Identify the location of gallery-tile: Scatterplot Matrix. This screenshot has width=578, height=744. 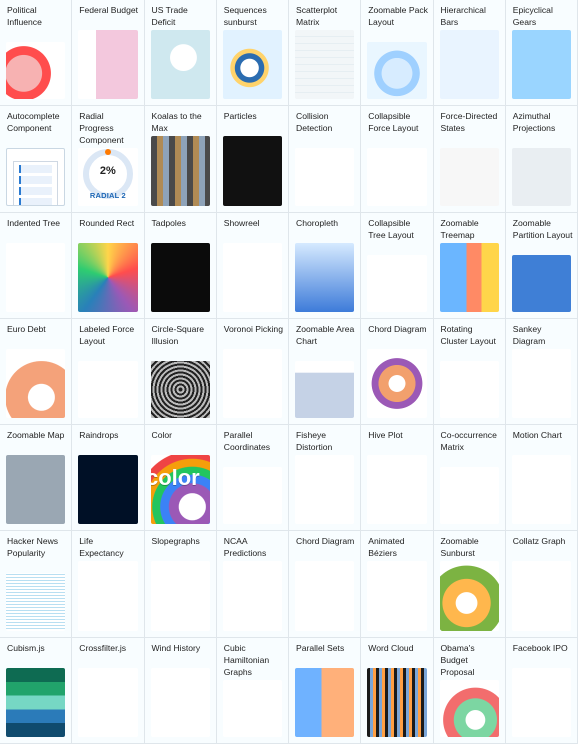
(325, 53).